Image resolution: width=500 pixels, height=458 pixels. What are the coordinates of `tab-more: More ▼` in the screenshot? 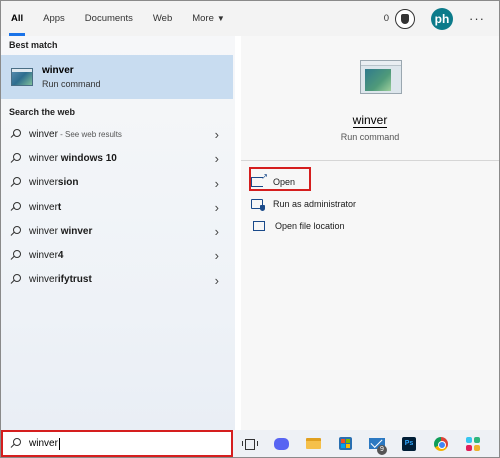 It's located at (208, 18).